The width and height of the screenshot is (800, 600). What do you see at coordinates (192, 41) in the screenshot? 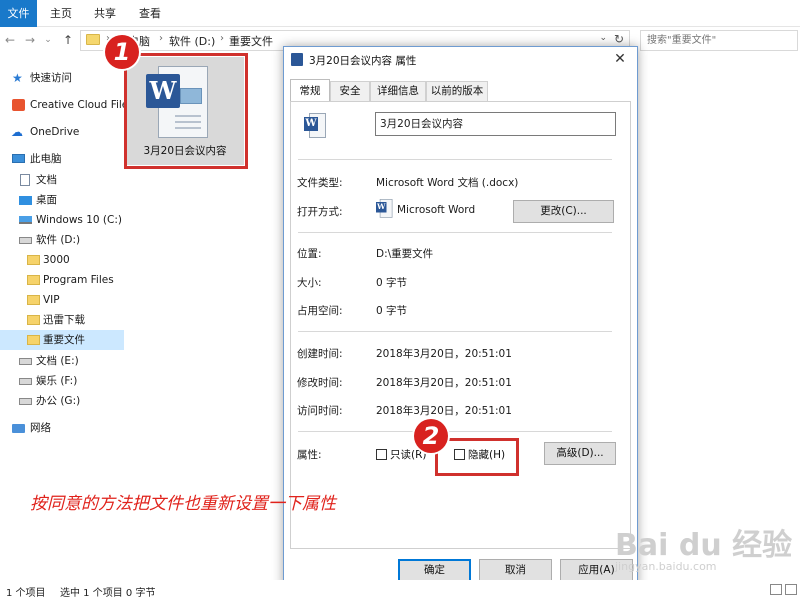
I see `breadcrumb-drive-d: 软件 (D:)` at bounding box center [192, 41].